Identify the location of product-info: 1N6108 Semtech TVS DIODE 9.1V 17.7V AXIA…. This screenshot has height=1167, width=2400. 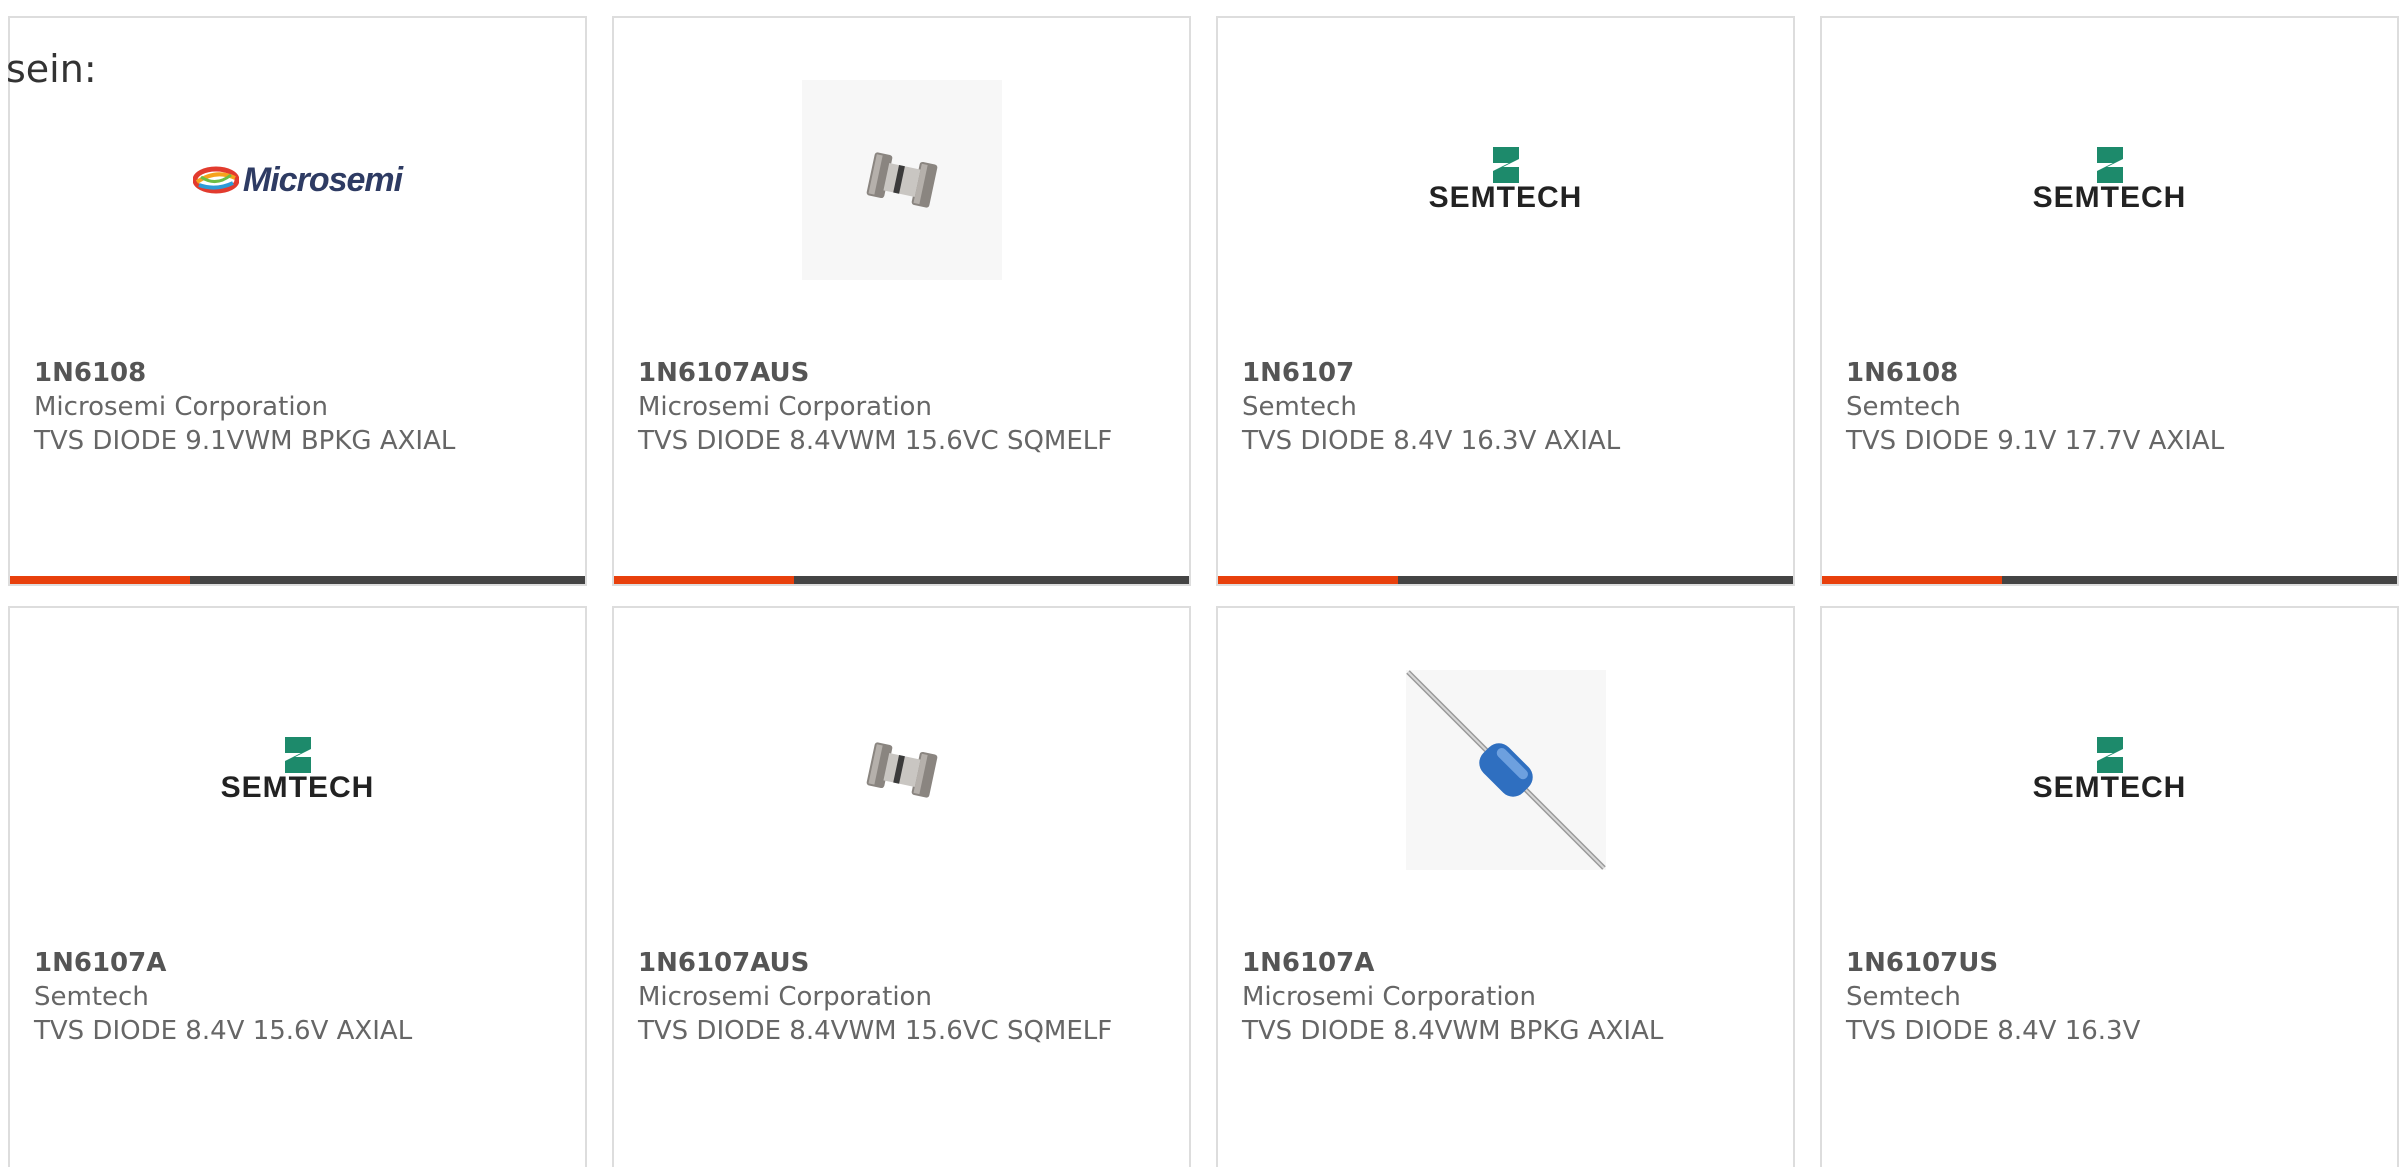
(2109, 407).